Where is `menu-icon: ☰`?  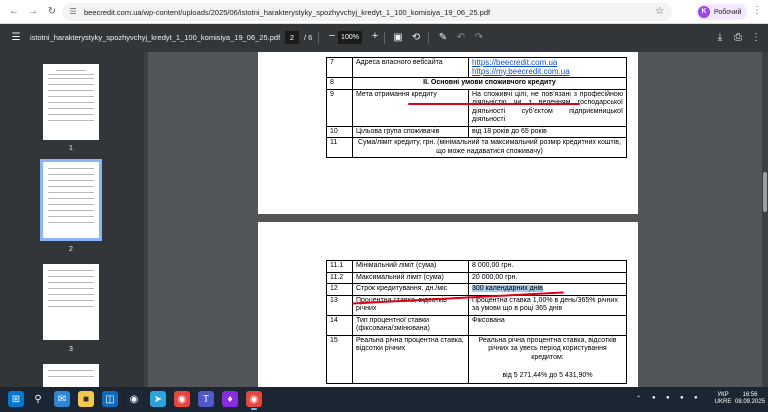
menu-icon: ☰ is located at coordinates (16, 37).